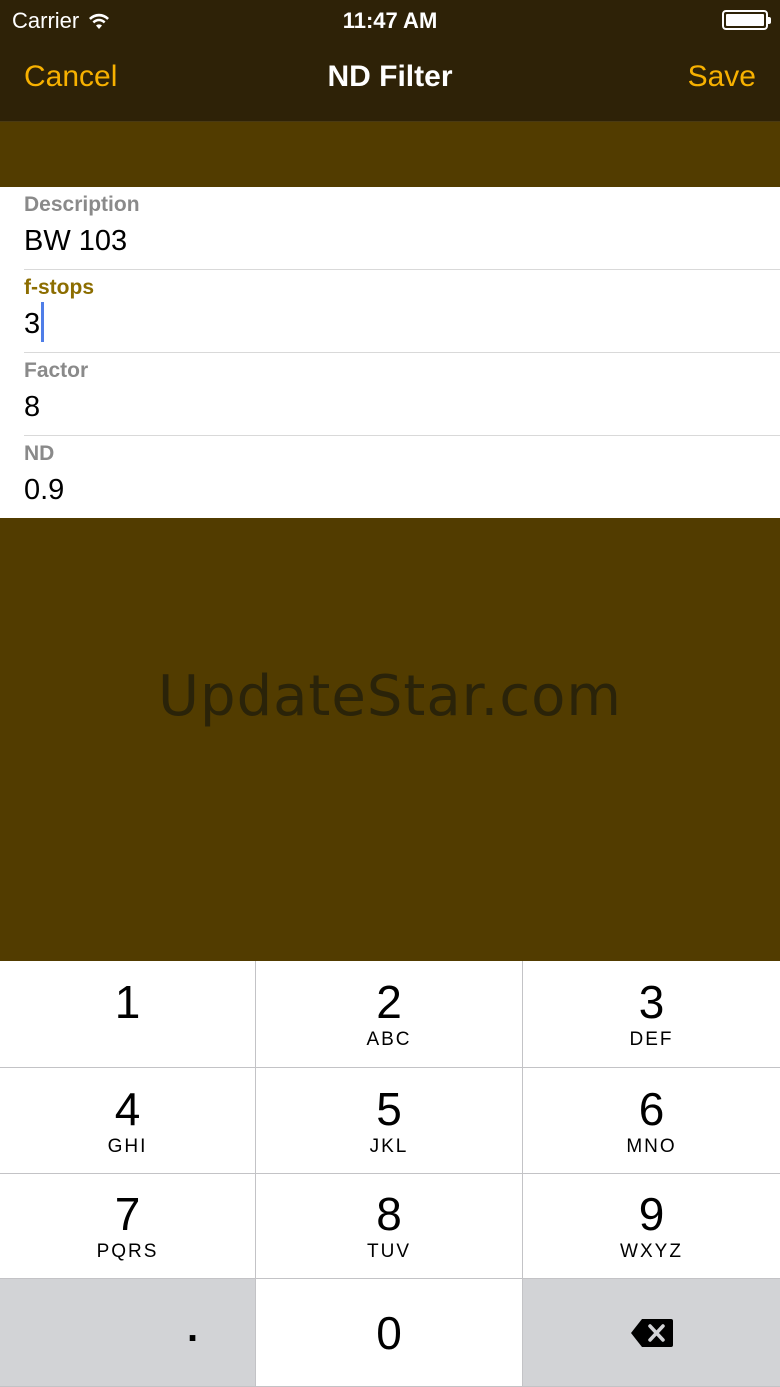 The image size is (780, 1387). Describe the element at coordinates (128, 1333) in the screenshot. I see `key-decimal-point: .` at that location.